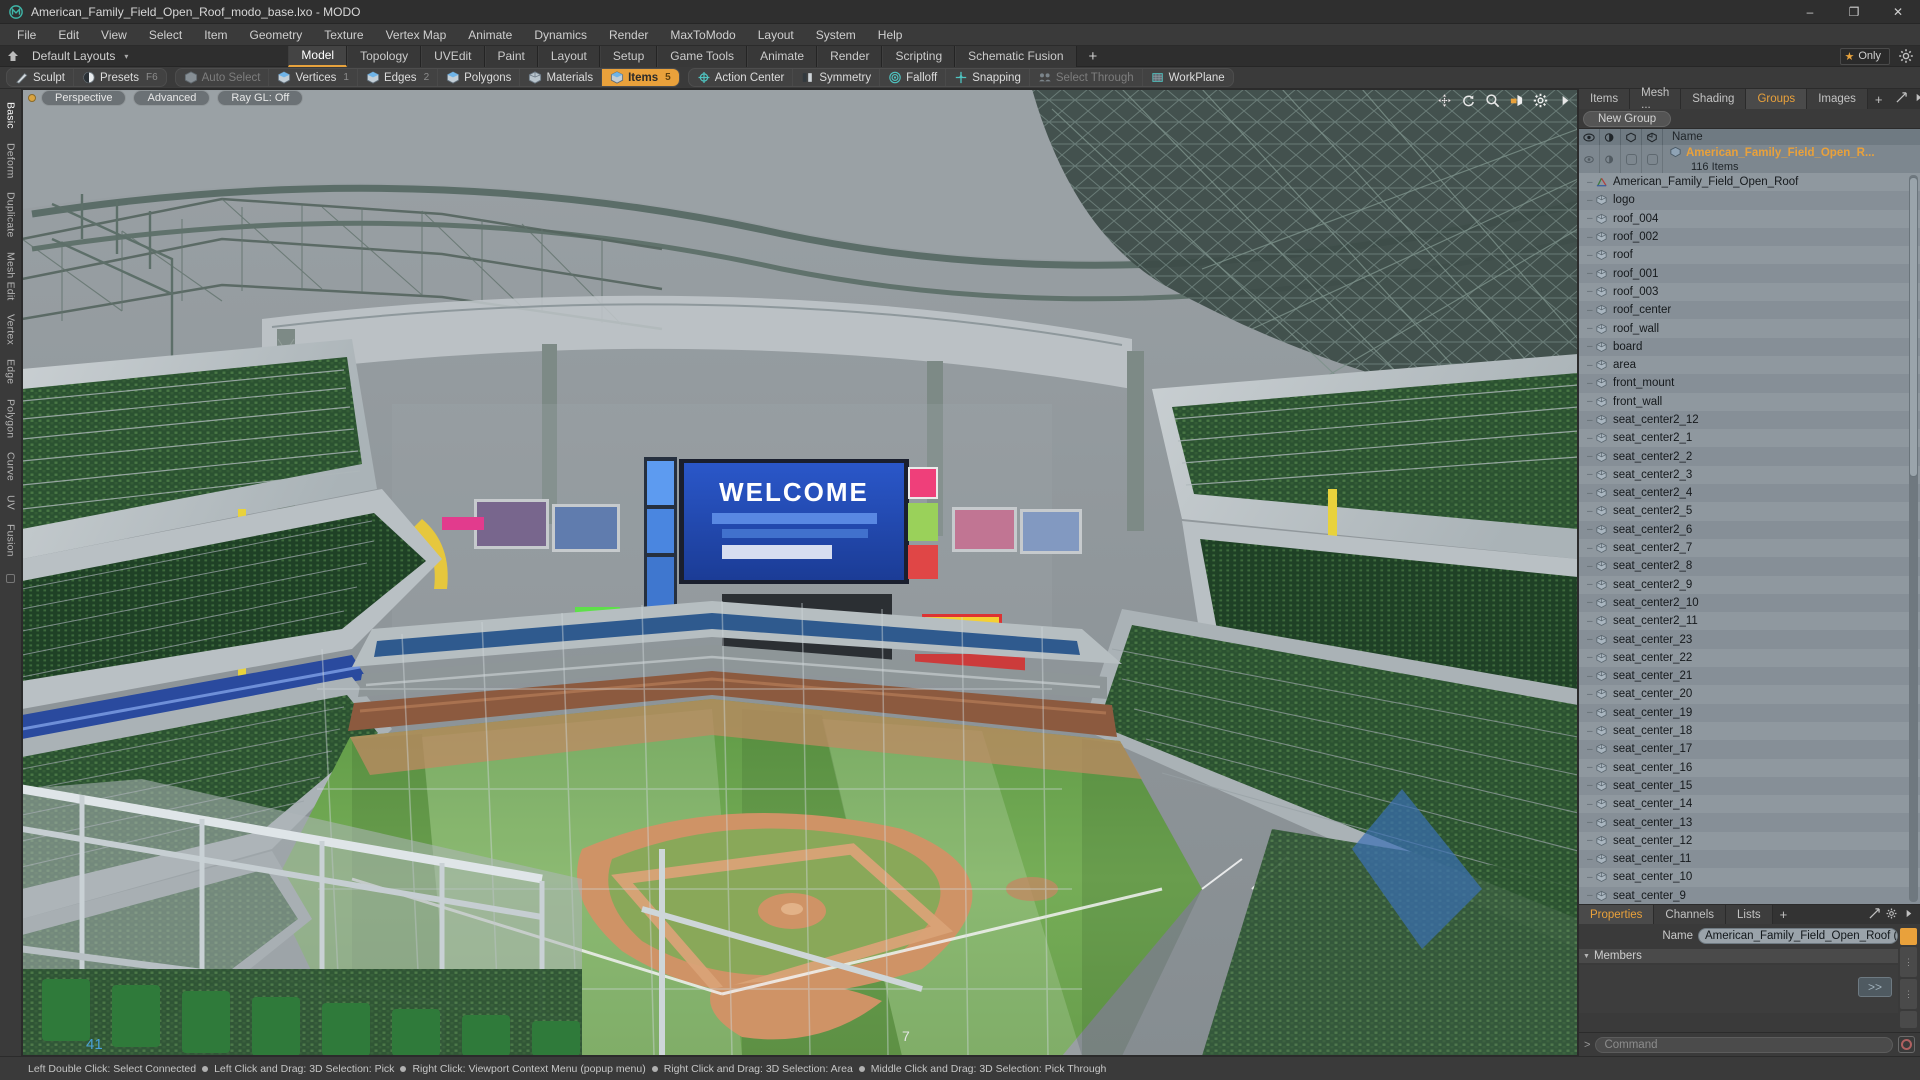  I want to click on close-button: ✕, so click(1898, 12).